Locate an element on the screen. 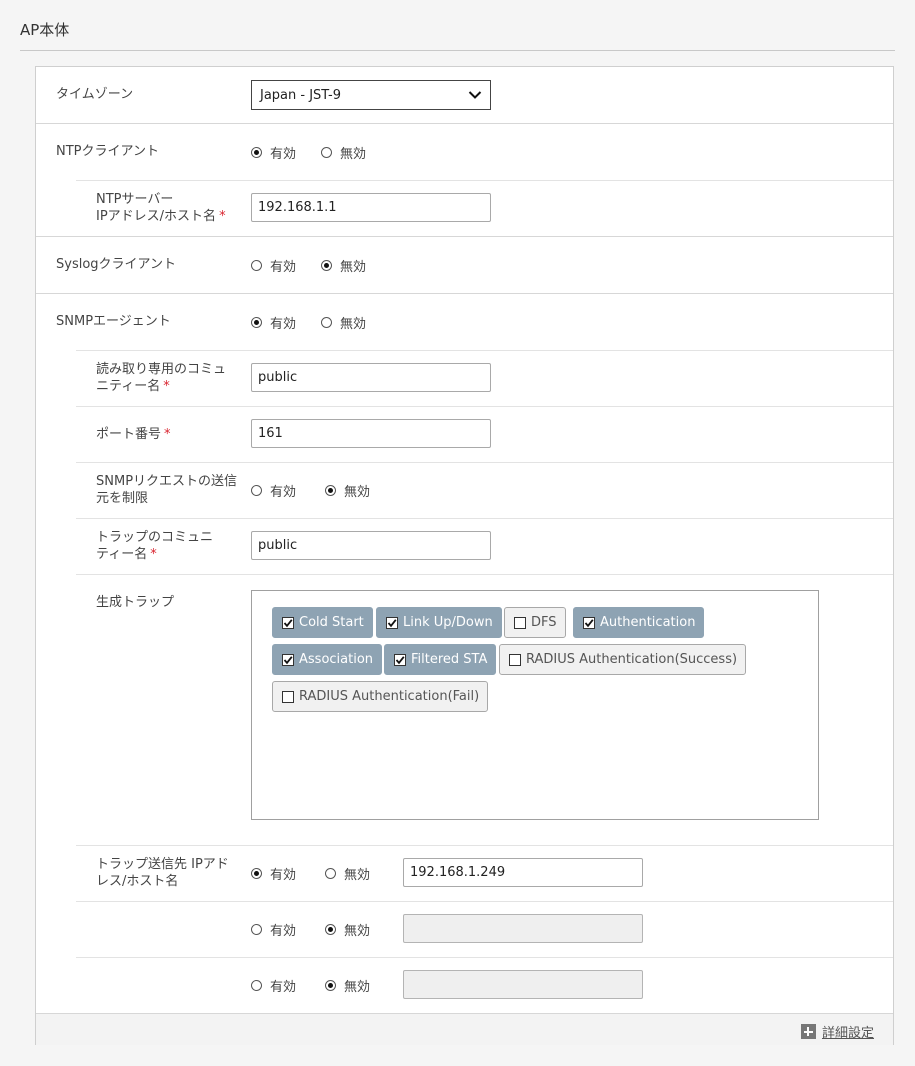 Image resolution: width=915 pixels, height=1066 pixels. ntp-client-disable-radio: 無効 is located at coordinates (343, 152).